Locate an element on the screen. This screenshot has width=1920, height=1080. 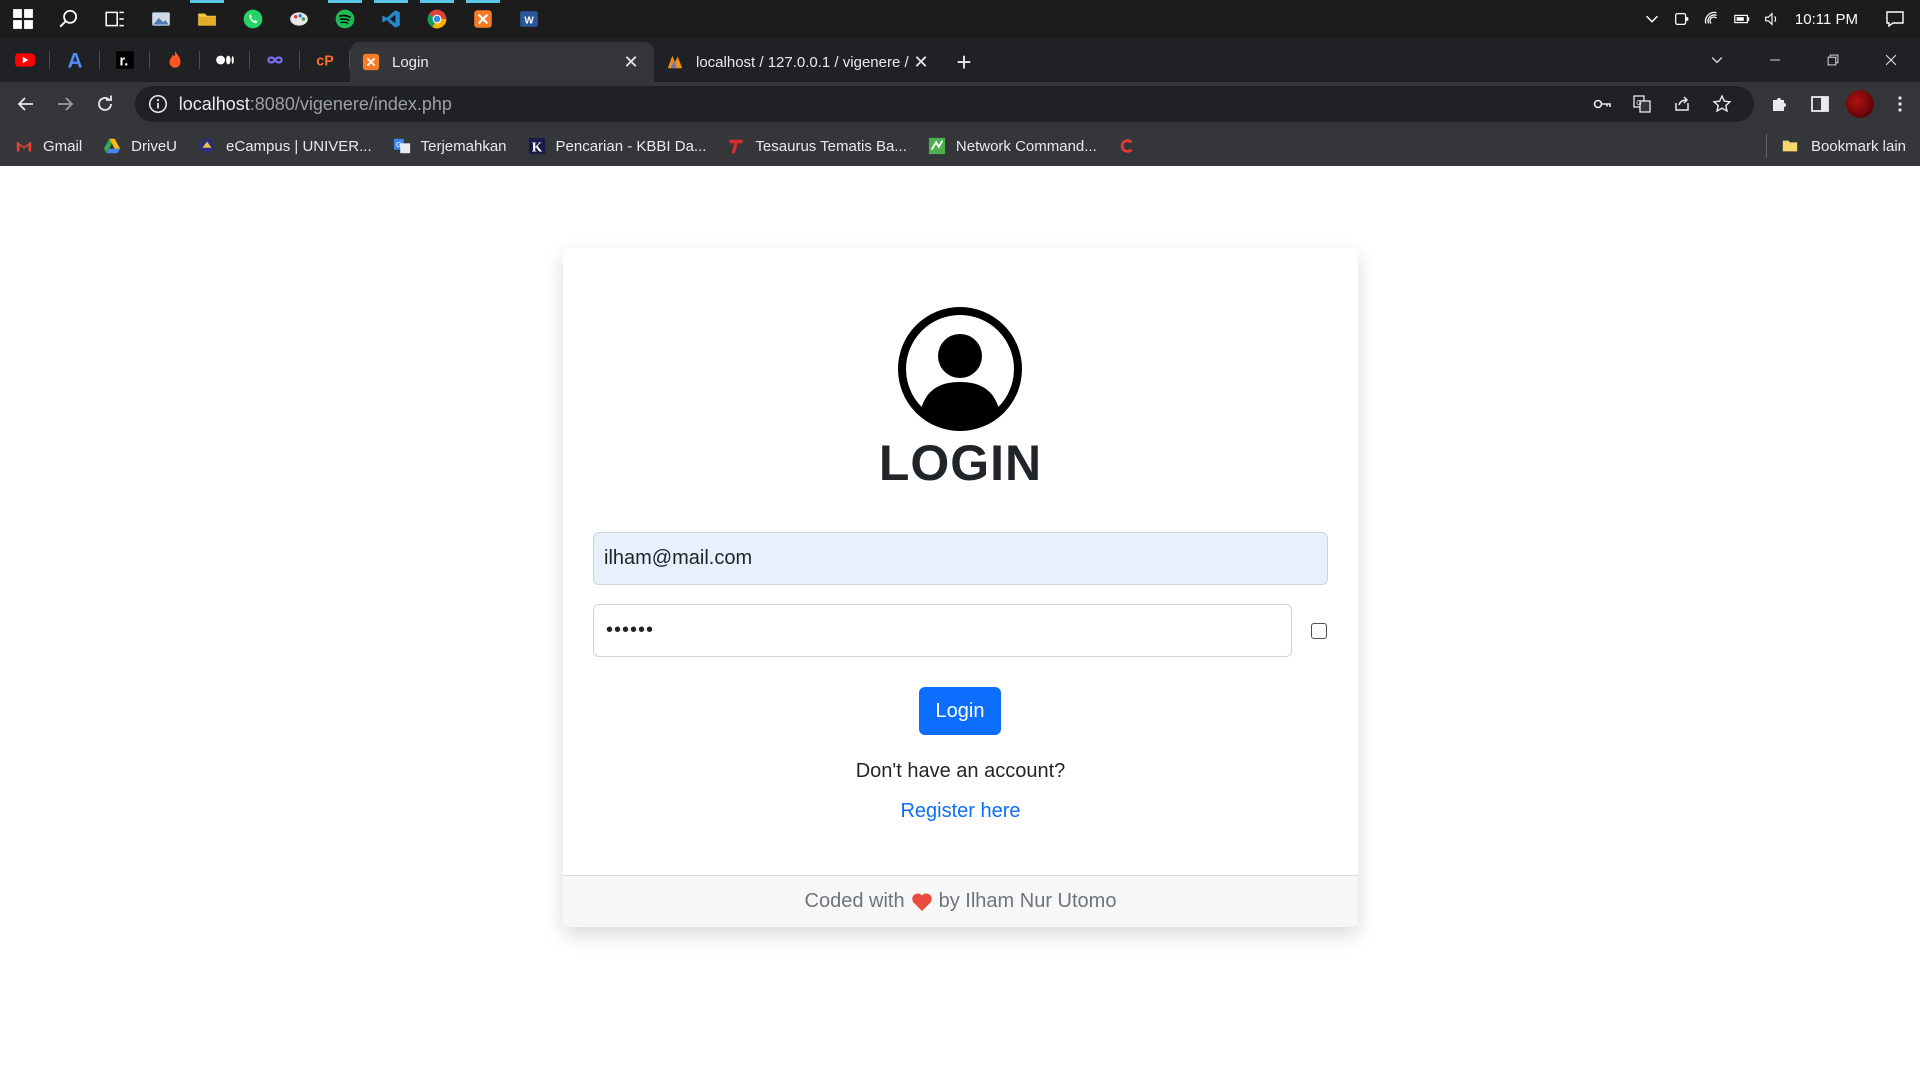
svg-text: A is located at coordinates (74, 60).